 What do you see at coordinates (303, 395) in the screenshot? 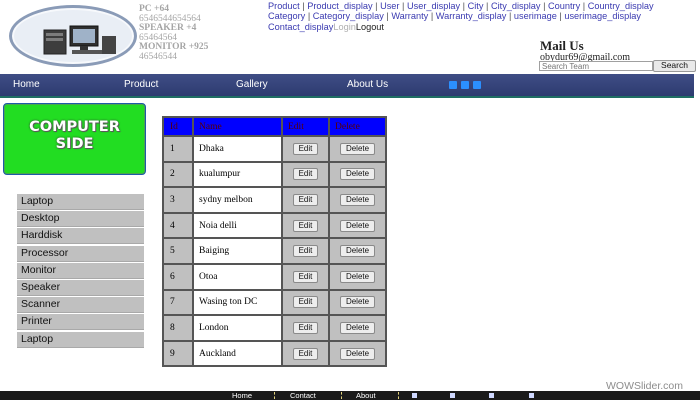
I see `footer-link-contact: Contact` at bounding box center [303, 395].